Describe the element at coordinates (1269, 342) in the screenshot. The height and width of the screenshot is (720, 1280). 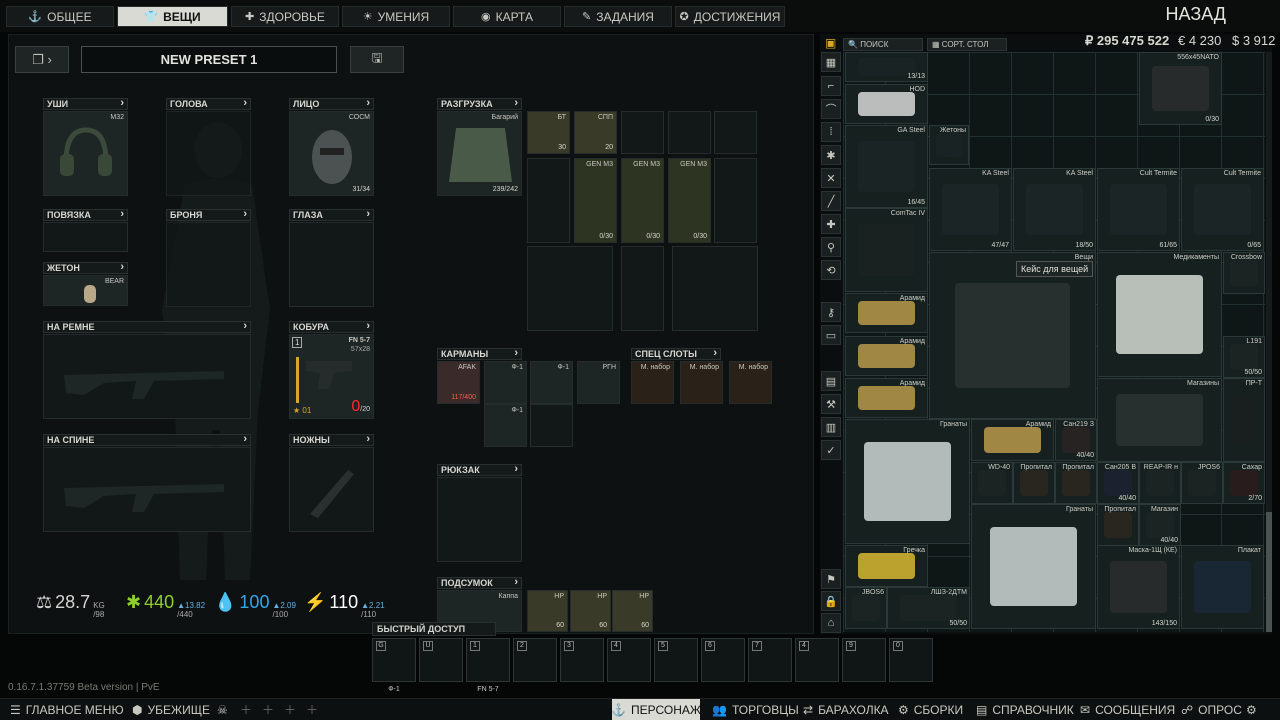
I see `stash-scrollbar` at that location.